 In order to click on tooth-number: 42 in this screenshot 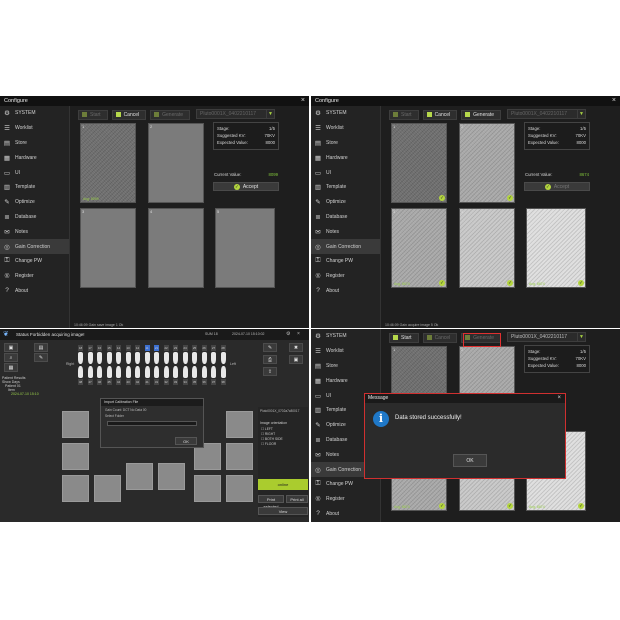, I will do `click(137, 382)`.